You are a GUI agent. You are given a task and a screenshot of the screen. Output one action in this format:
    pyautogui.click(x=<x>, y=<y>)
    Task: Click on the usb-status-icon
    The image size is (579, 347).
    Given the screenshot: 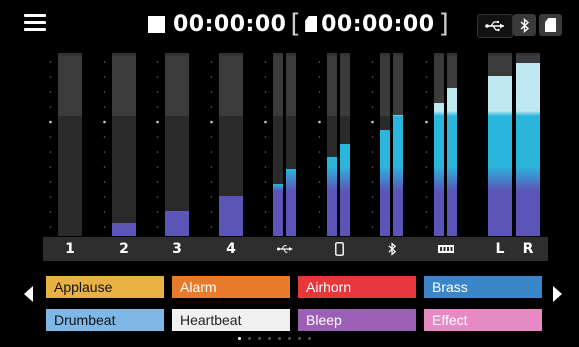 What is the action you would take?
    pyautogui.click(x=495, y=26)
    